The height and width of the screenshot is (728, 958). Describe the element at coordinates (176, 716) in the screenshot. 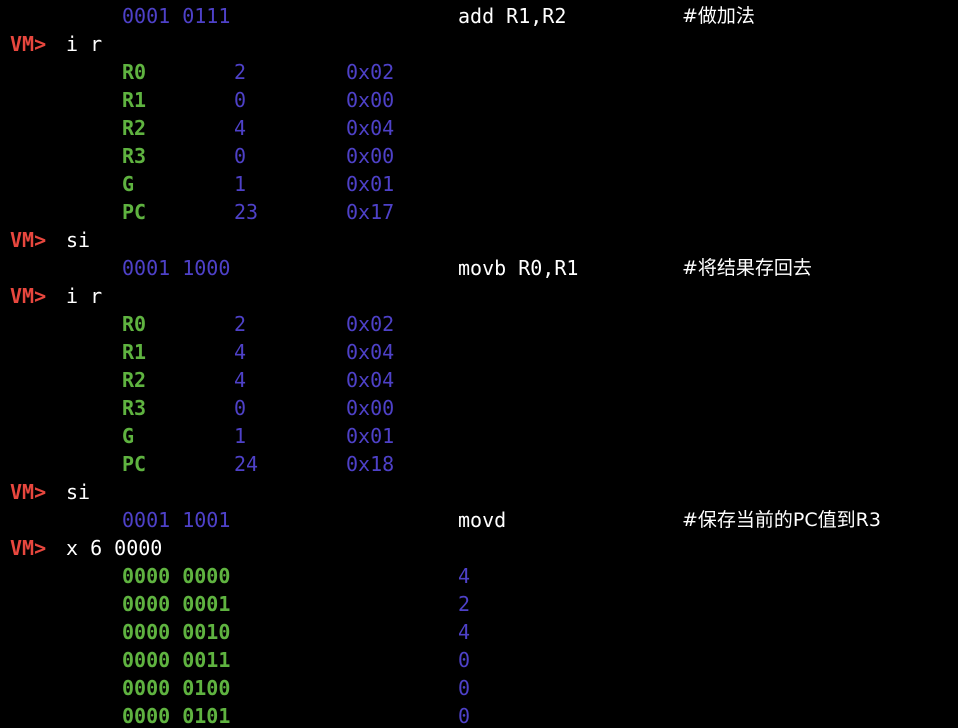

I see `memory-address: 0000 0101` at that location.